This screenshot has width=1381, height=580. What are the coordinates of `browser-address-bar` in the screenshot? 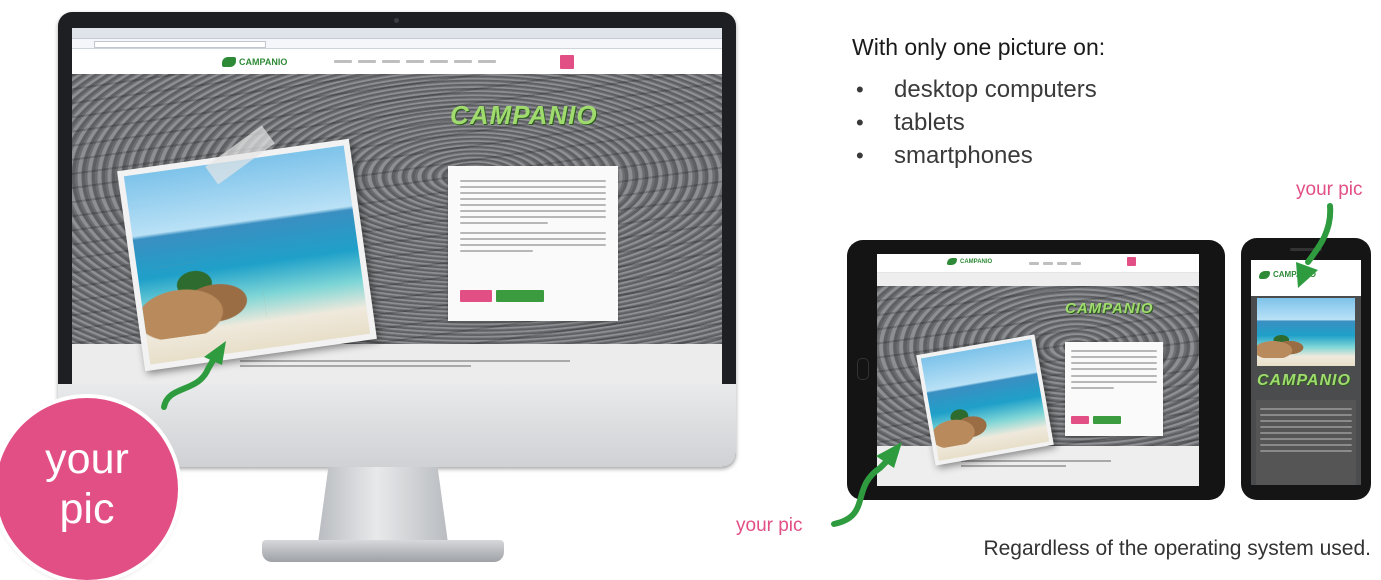 It's located at (397, 44).